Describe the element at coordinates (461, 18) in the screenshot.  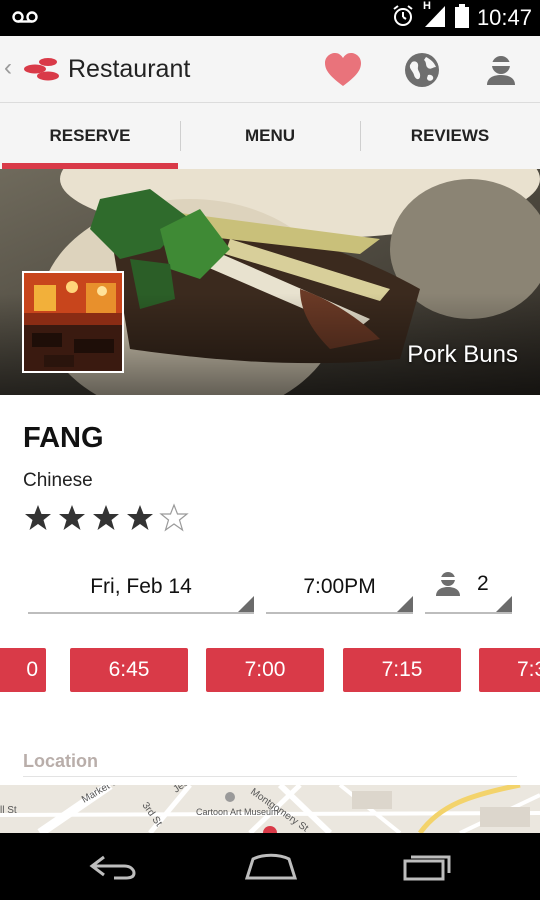
I see `battery-icon` at that location.